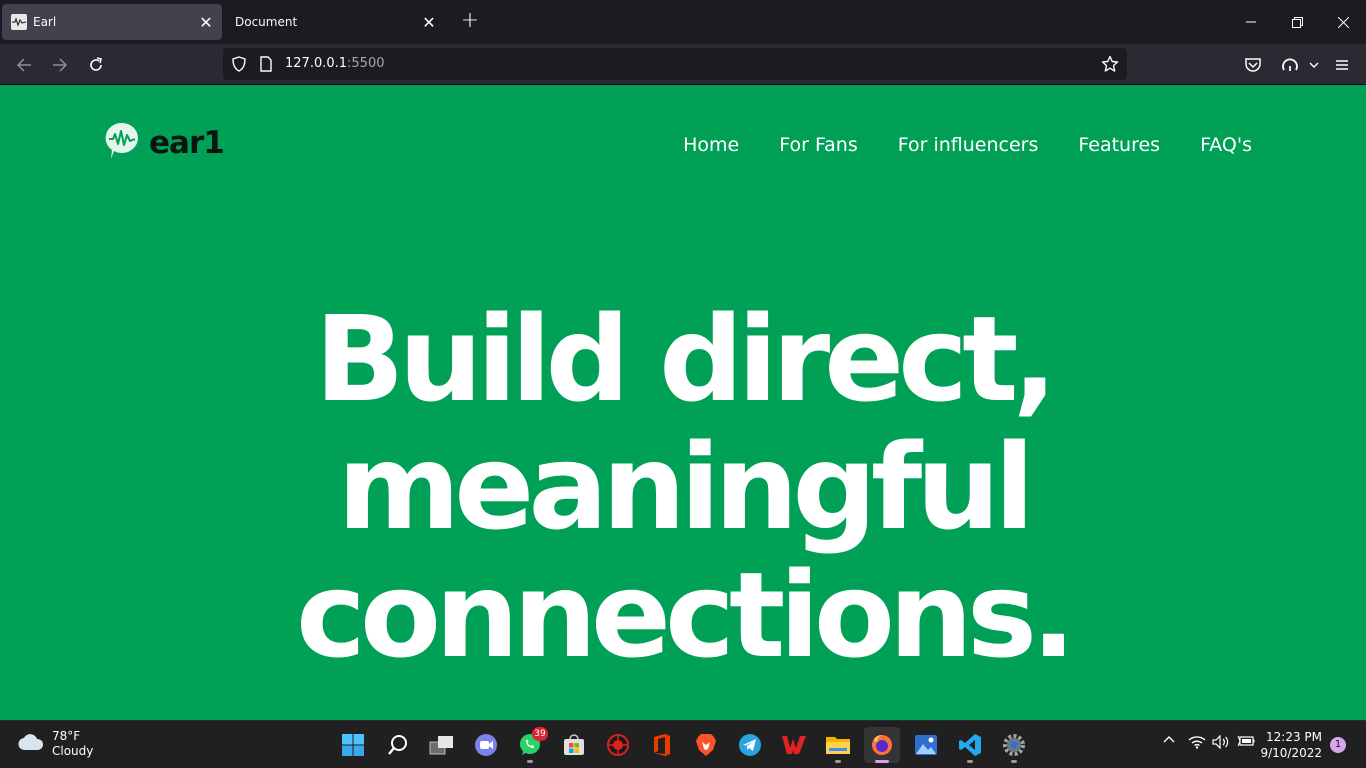  I want to click on task-view-icon, so click(441, 745).